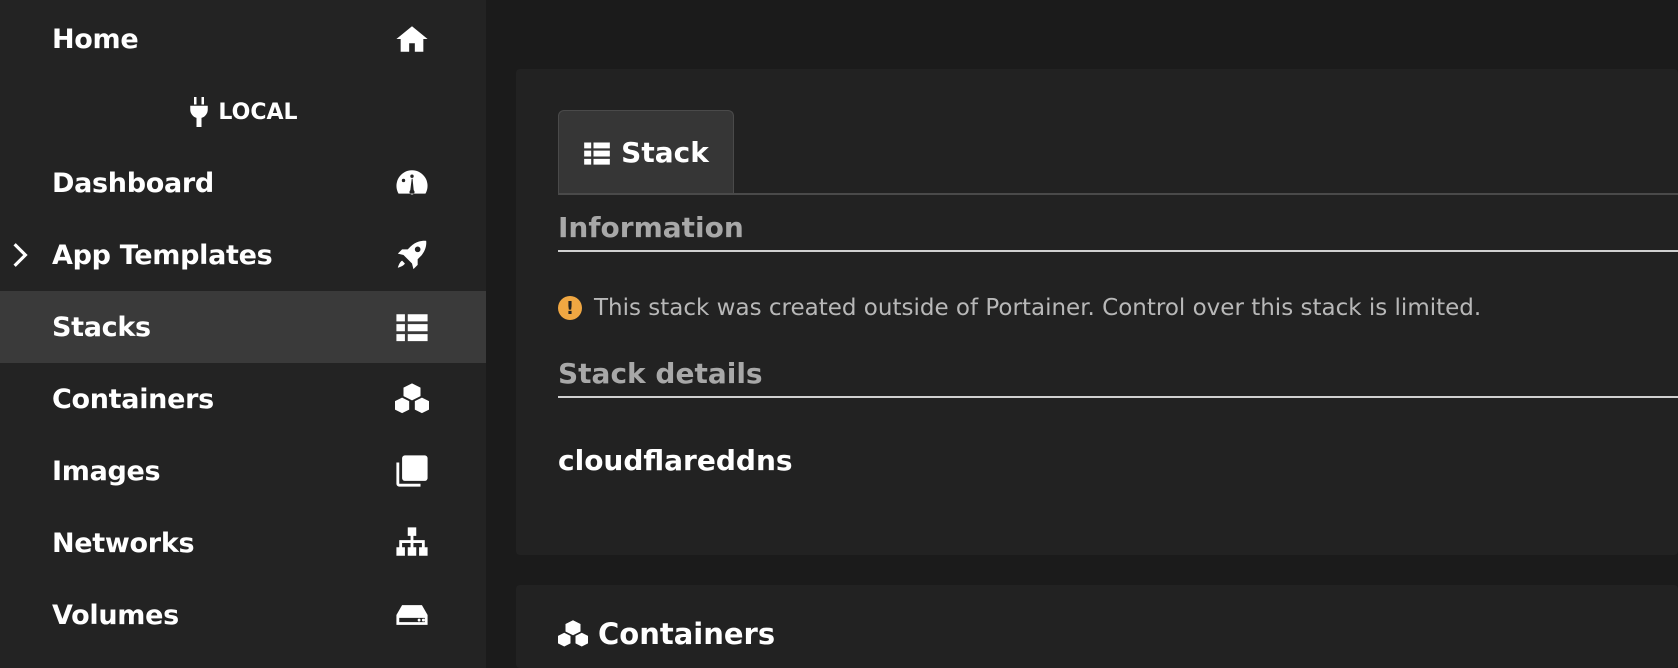  I want to click on environment-label: LOCAL, so click(243, 112).